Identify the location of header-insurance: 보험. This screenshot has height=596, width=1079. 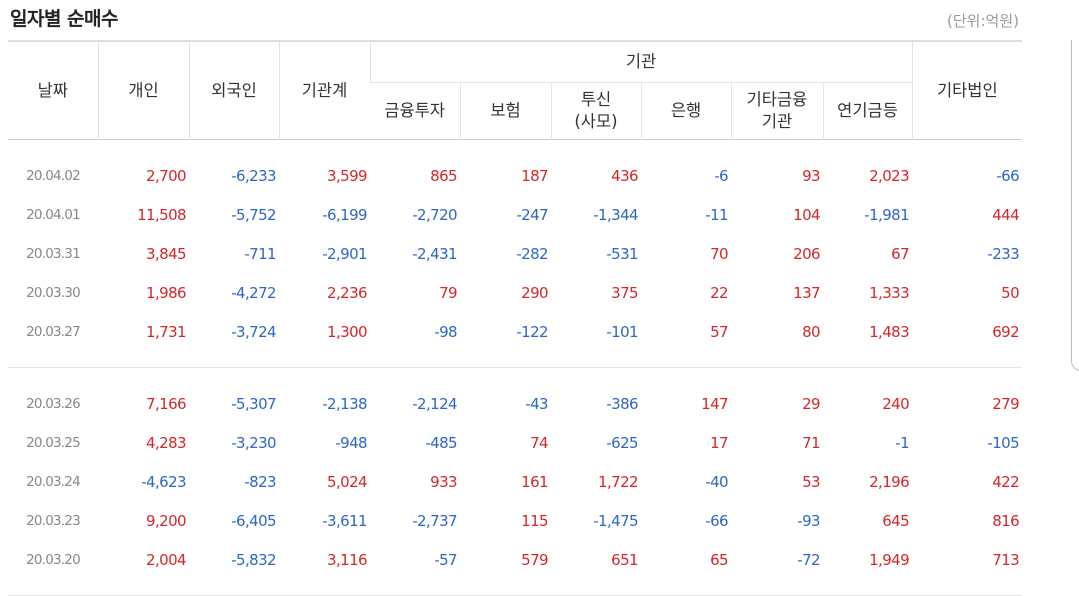
(505, 111).